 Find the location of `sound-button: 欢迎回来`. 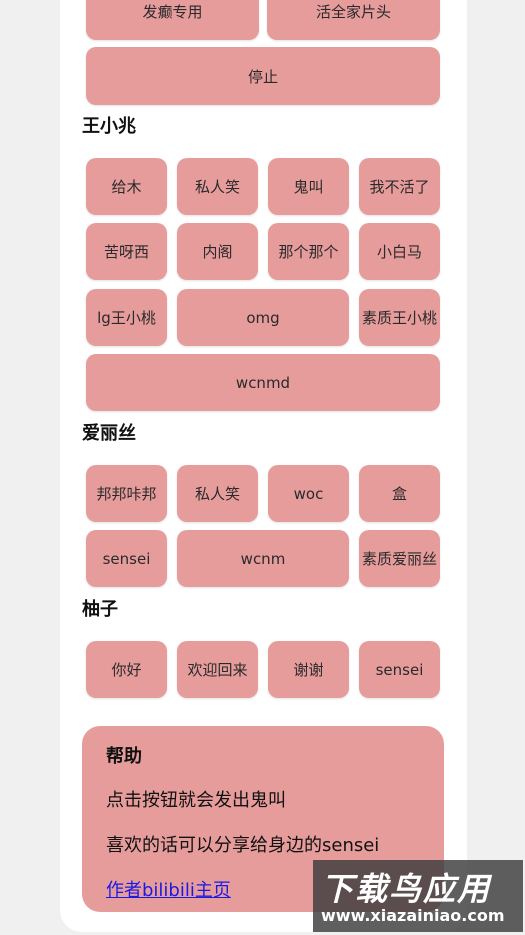

sound-button: 欢迎回来 is located at coordinates (217, 669).